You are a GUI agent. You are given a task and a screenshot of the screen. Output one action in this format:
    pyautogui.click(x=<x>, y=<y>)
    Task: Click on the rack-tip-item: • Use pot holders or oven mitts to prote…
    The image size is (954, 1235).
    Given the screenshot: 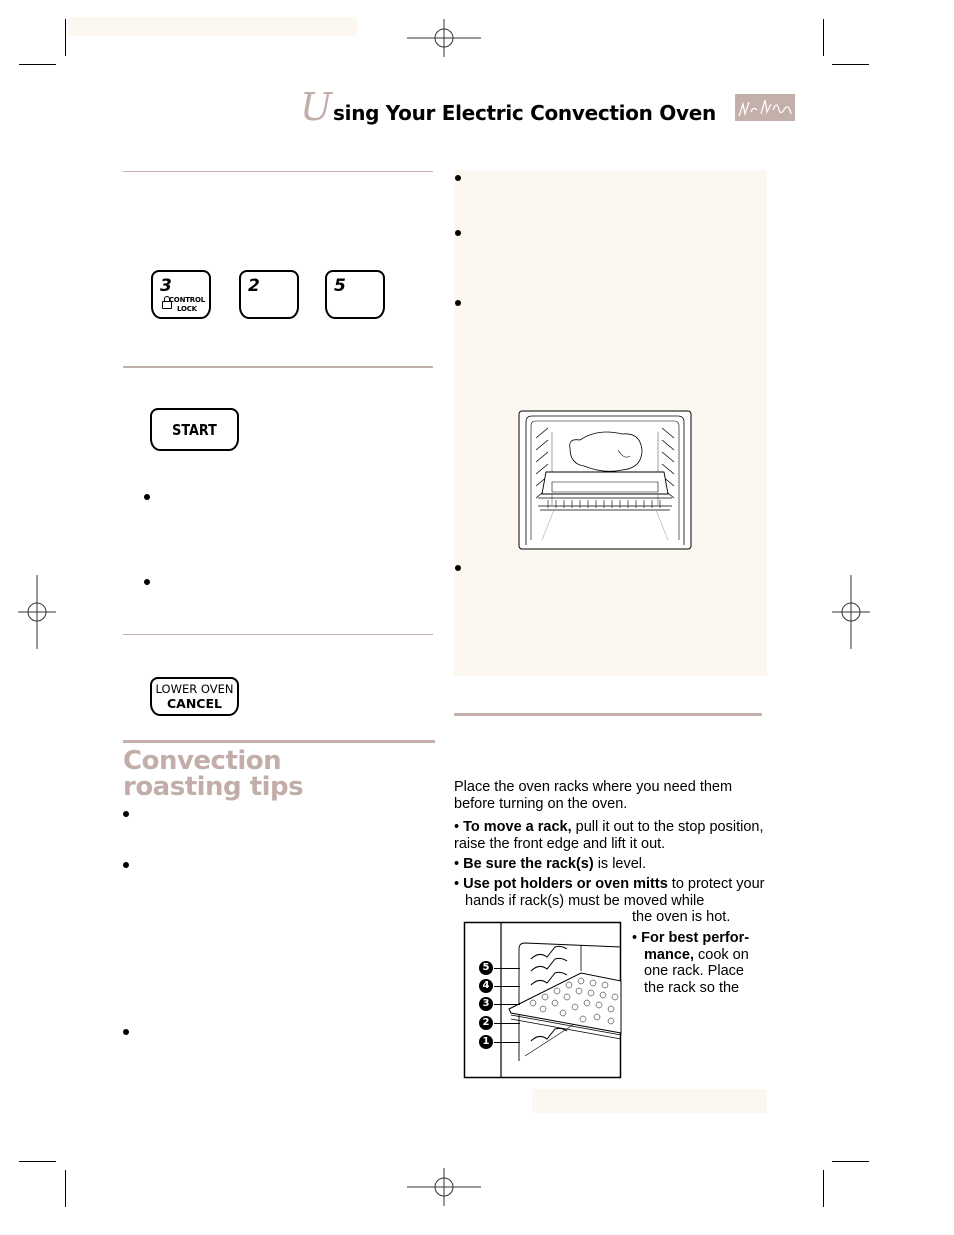 What is the action you would take?
    pyautogui.click(x=614, y=892)
    